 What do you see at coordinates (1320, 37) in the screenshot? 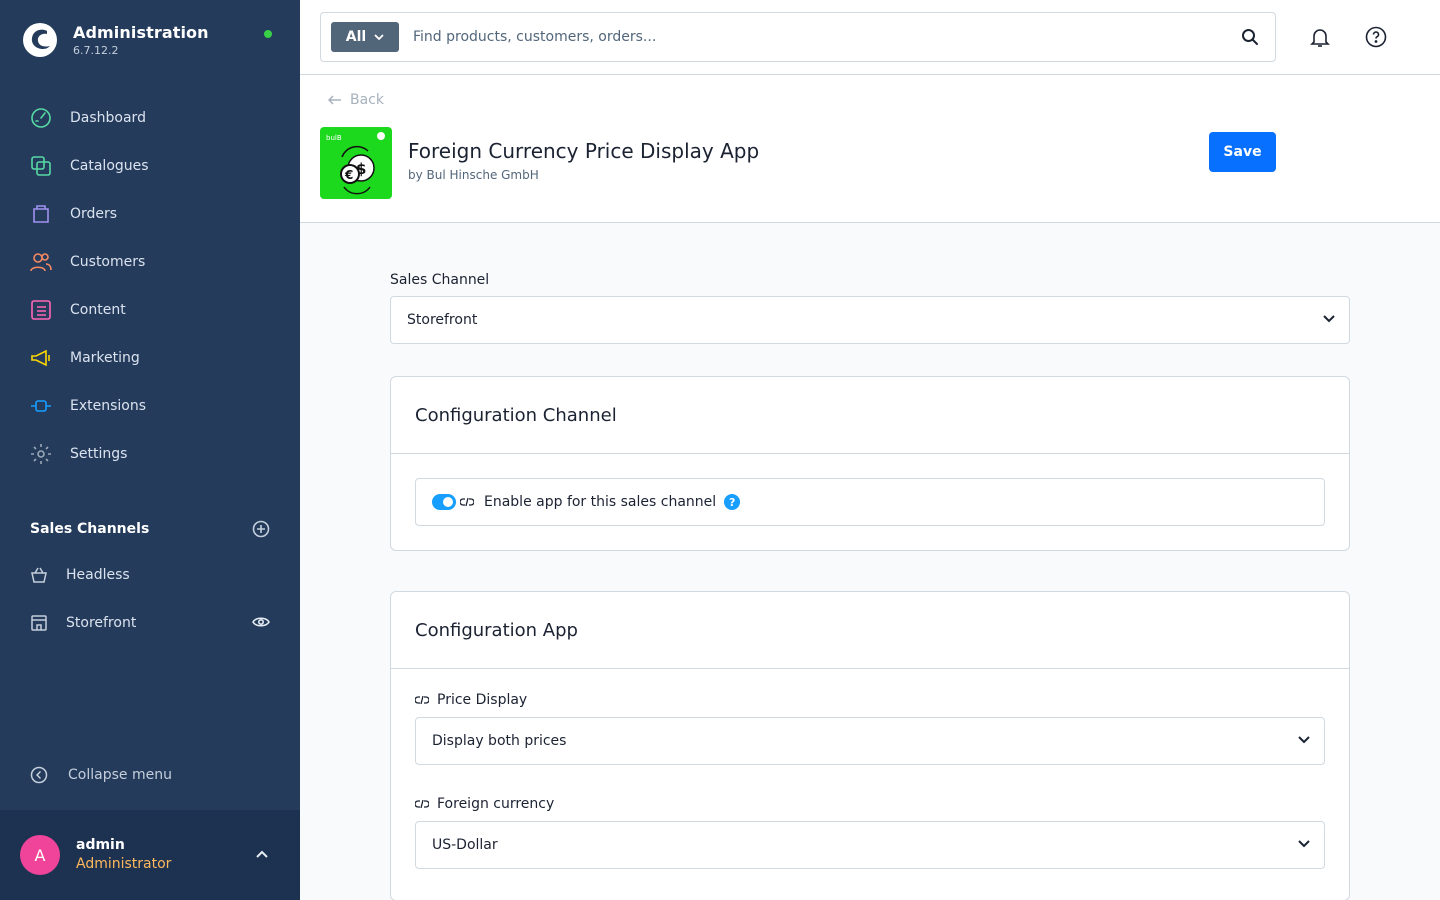
I see `bell-icon` at bounding box center [1320, 37].